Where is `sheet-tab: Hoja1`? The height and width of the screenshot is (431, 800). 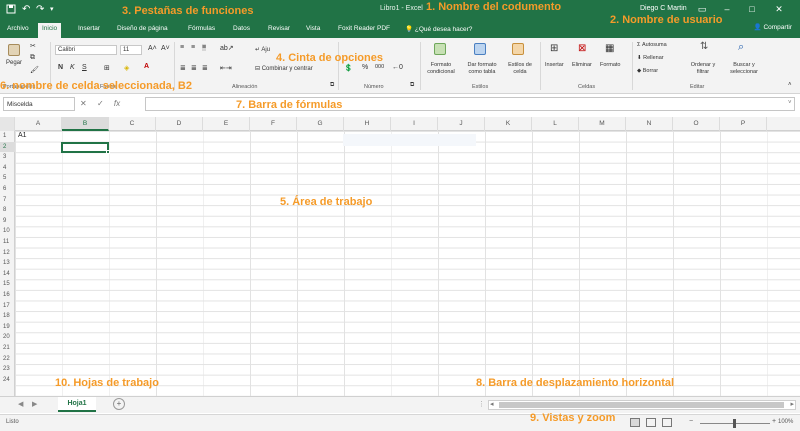 sheet-tab: Hoja1 is located at coordinates (77, 404).